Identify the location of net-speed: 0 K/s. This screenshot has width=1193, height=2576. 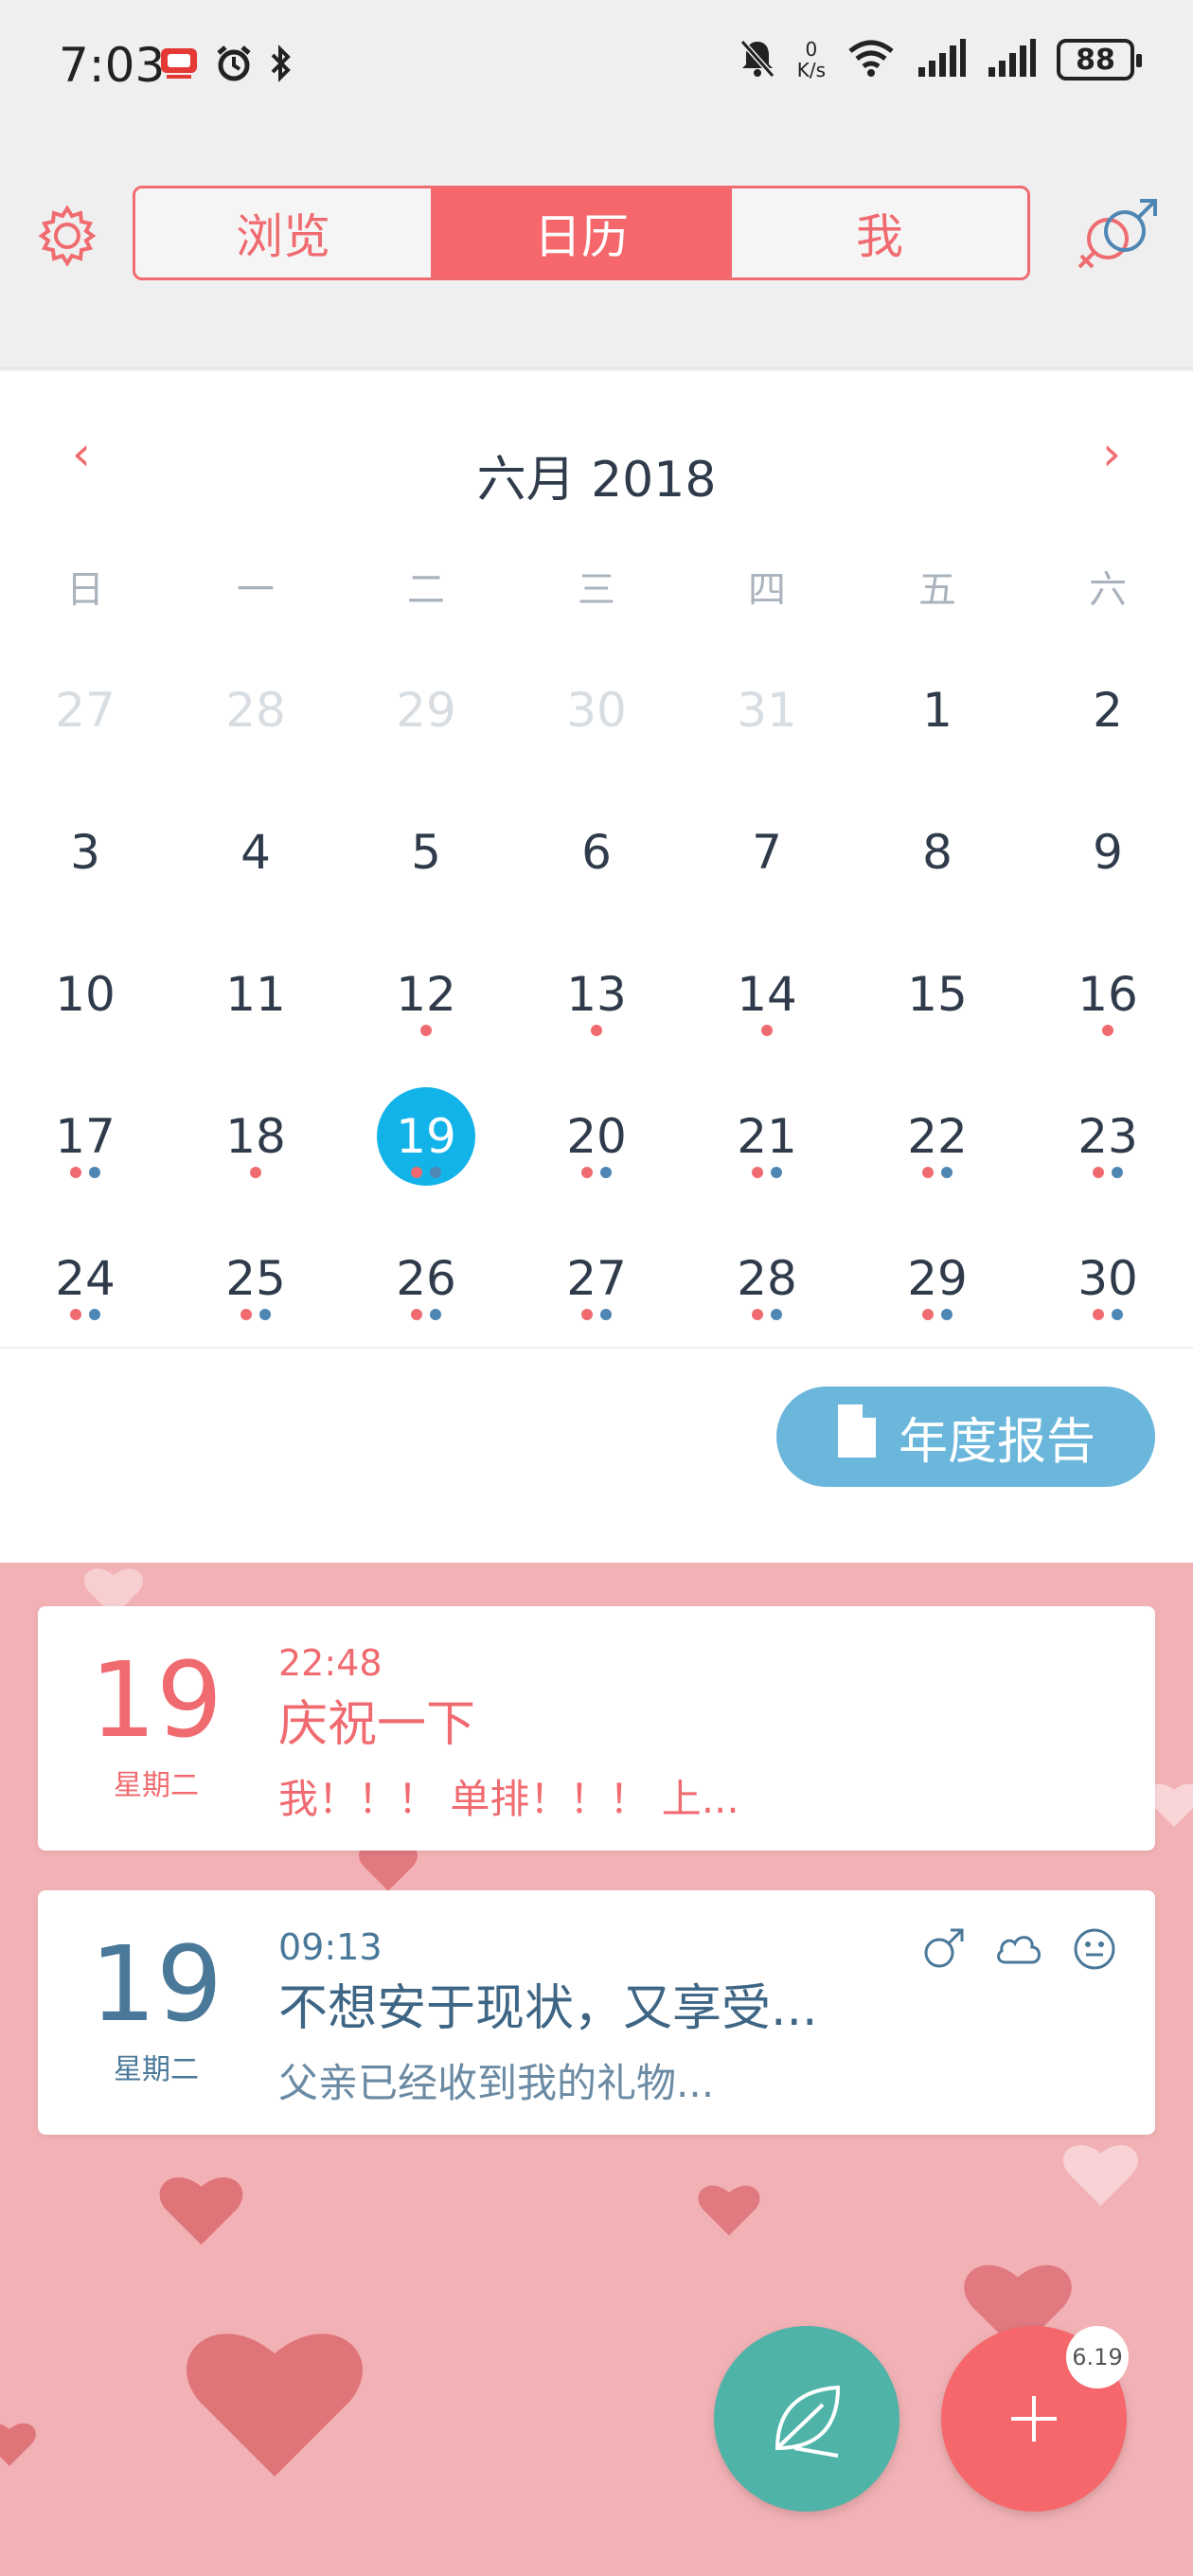
(811, 59).